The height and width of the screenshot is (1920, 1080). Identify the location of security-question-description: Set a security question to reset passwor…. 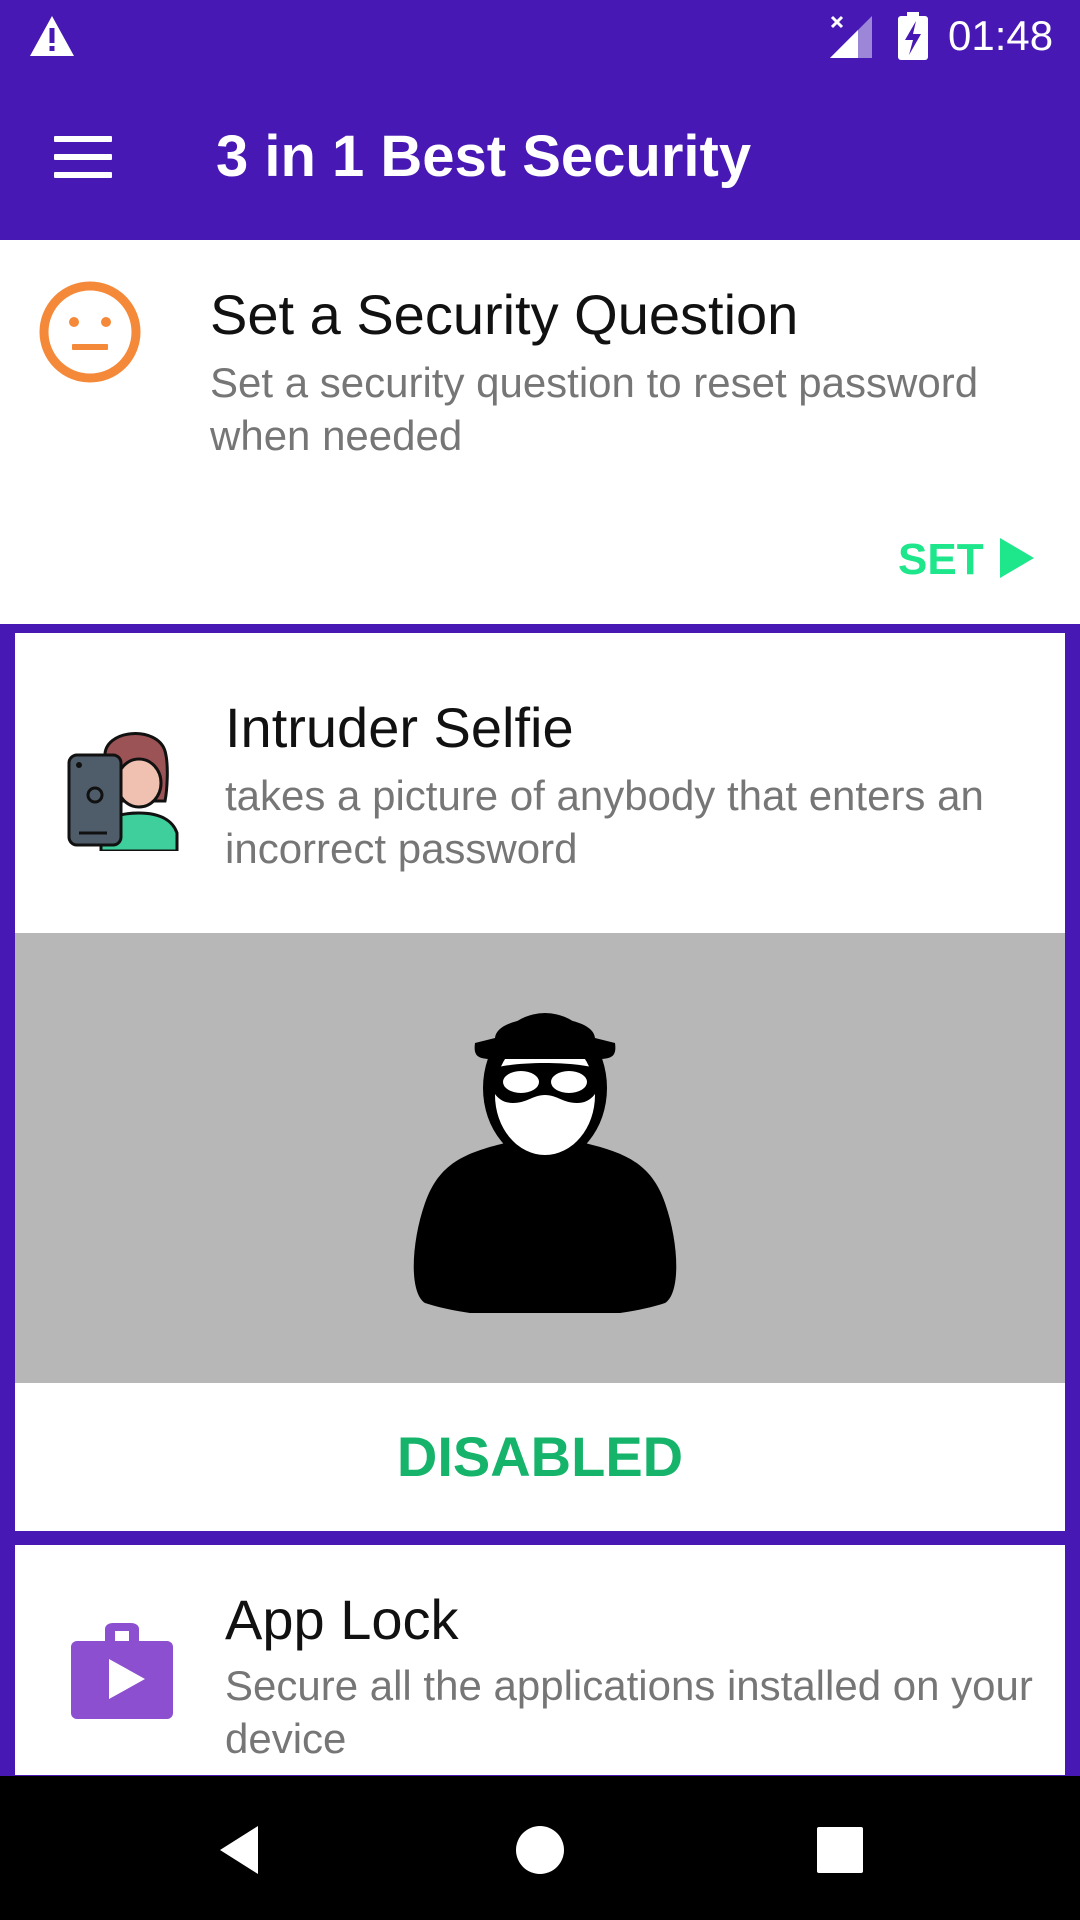
(594, 409).